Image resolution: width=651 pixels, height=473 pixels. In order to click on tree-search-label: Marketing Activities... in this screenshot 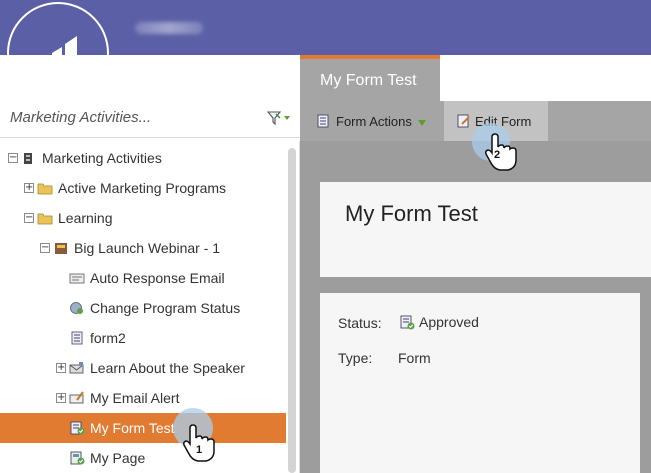, I will do `click(80, 117)`.